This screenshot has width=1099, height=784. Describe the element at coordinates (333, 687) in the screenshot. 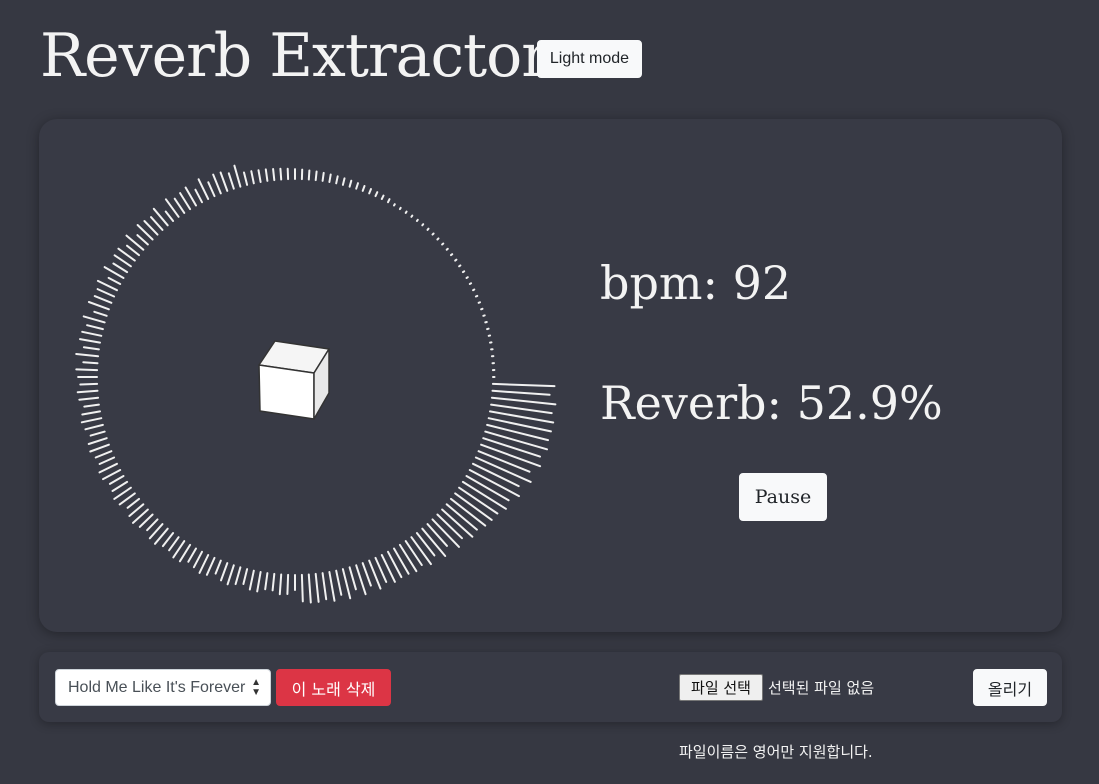

I see `delete-song-button: 이 노래 삭제` at that location.